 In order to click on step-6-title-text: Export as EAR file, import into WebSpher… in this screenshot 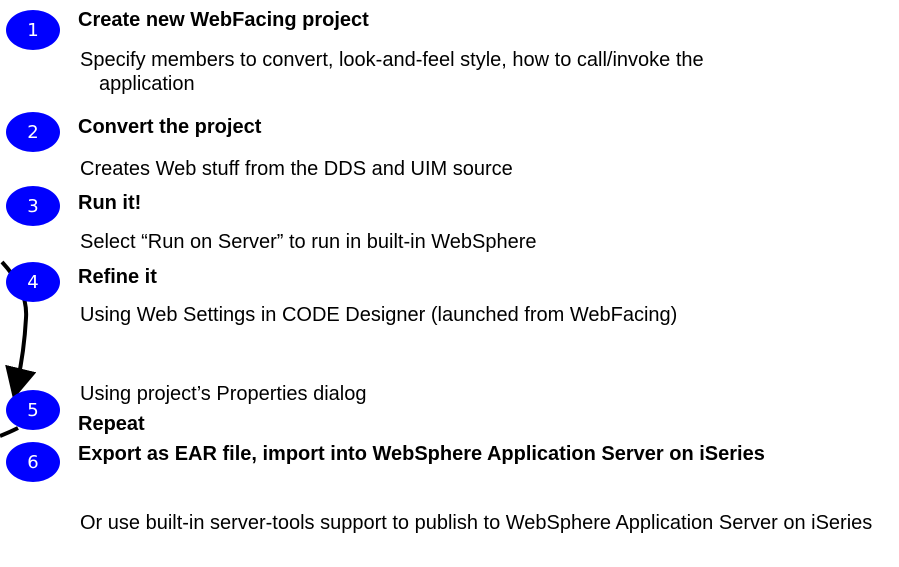, I will do `click(421, 454)`.